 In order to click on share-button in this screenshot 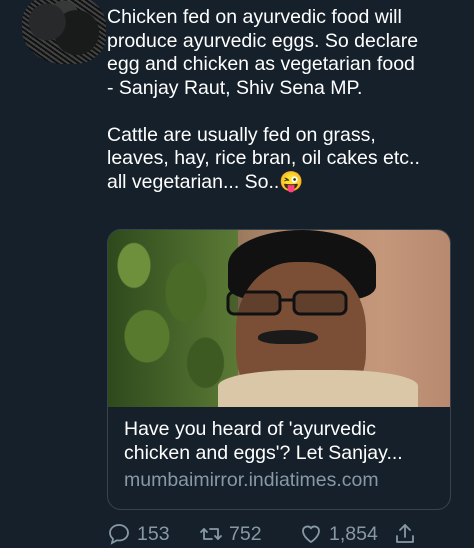, I will do `click(405, 534)`.